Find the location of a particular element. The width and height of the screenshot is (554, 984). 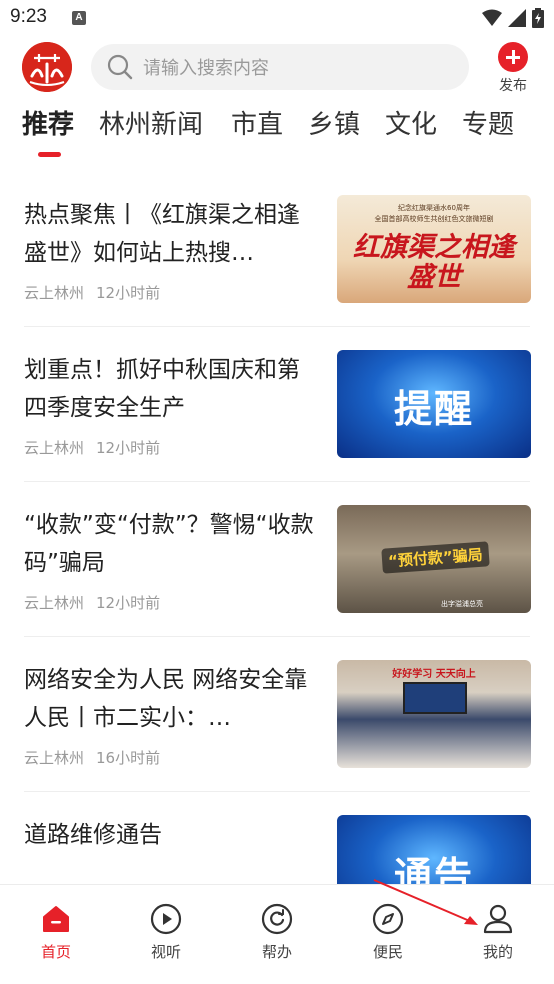

tab-topics: 专题 is located at coordinates (488, 122).